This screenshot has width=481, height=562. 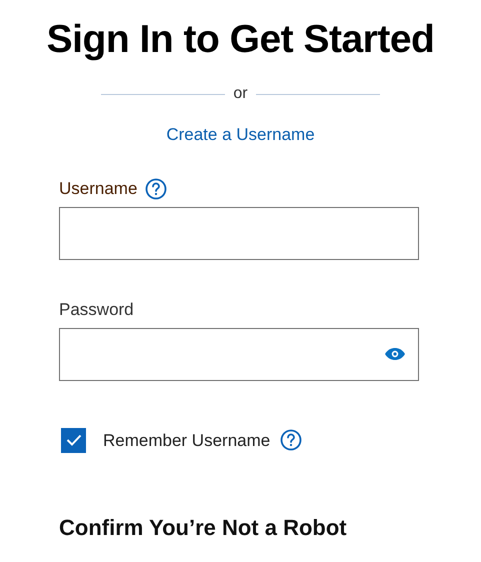 I want to click on remember-checkbox, so click(x=73, y=440).